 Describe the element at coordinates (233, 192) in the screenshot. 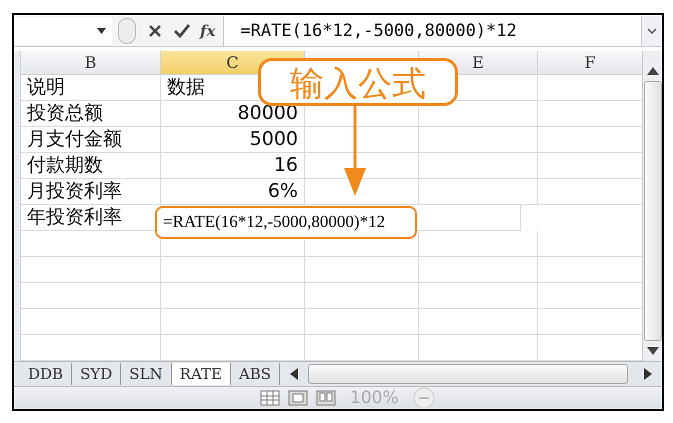

I see `table-cell: 6%` at that location.